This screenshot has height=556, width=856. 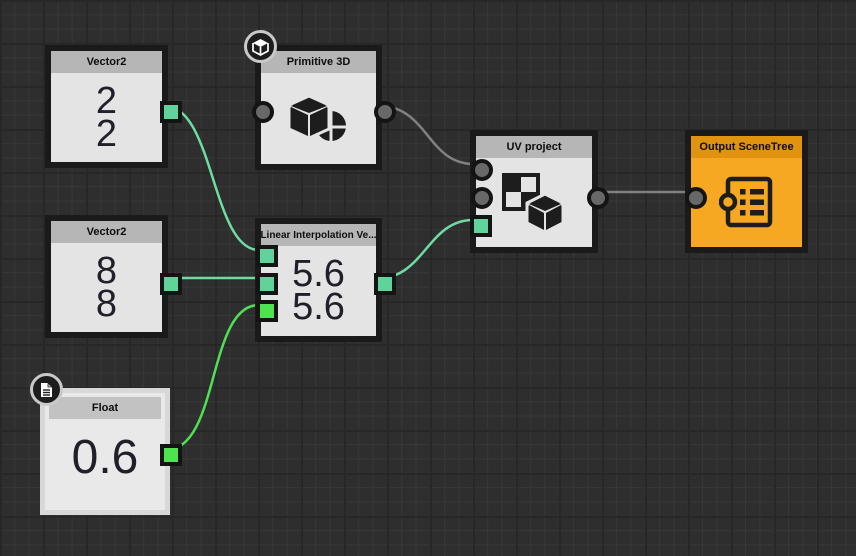 I want to click on wire-float-to-lerp, so click(x=212, y=377).